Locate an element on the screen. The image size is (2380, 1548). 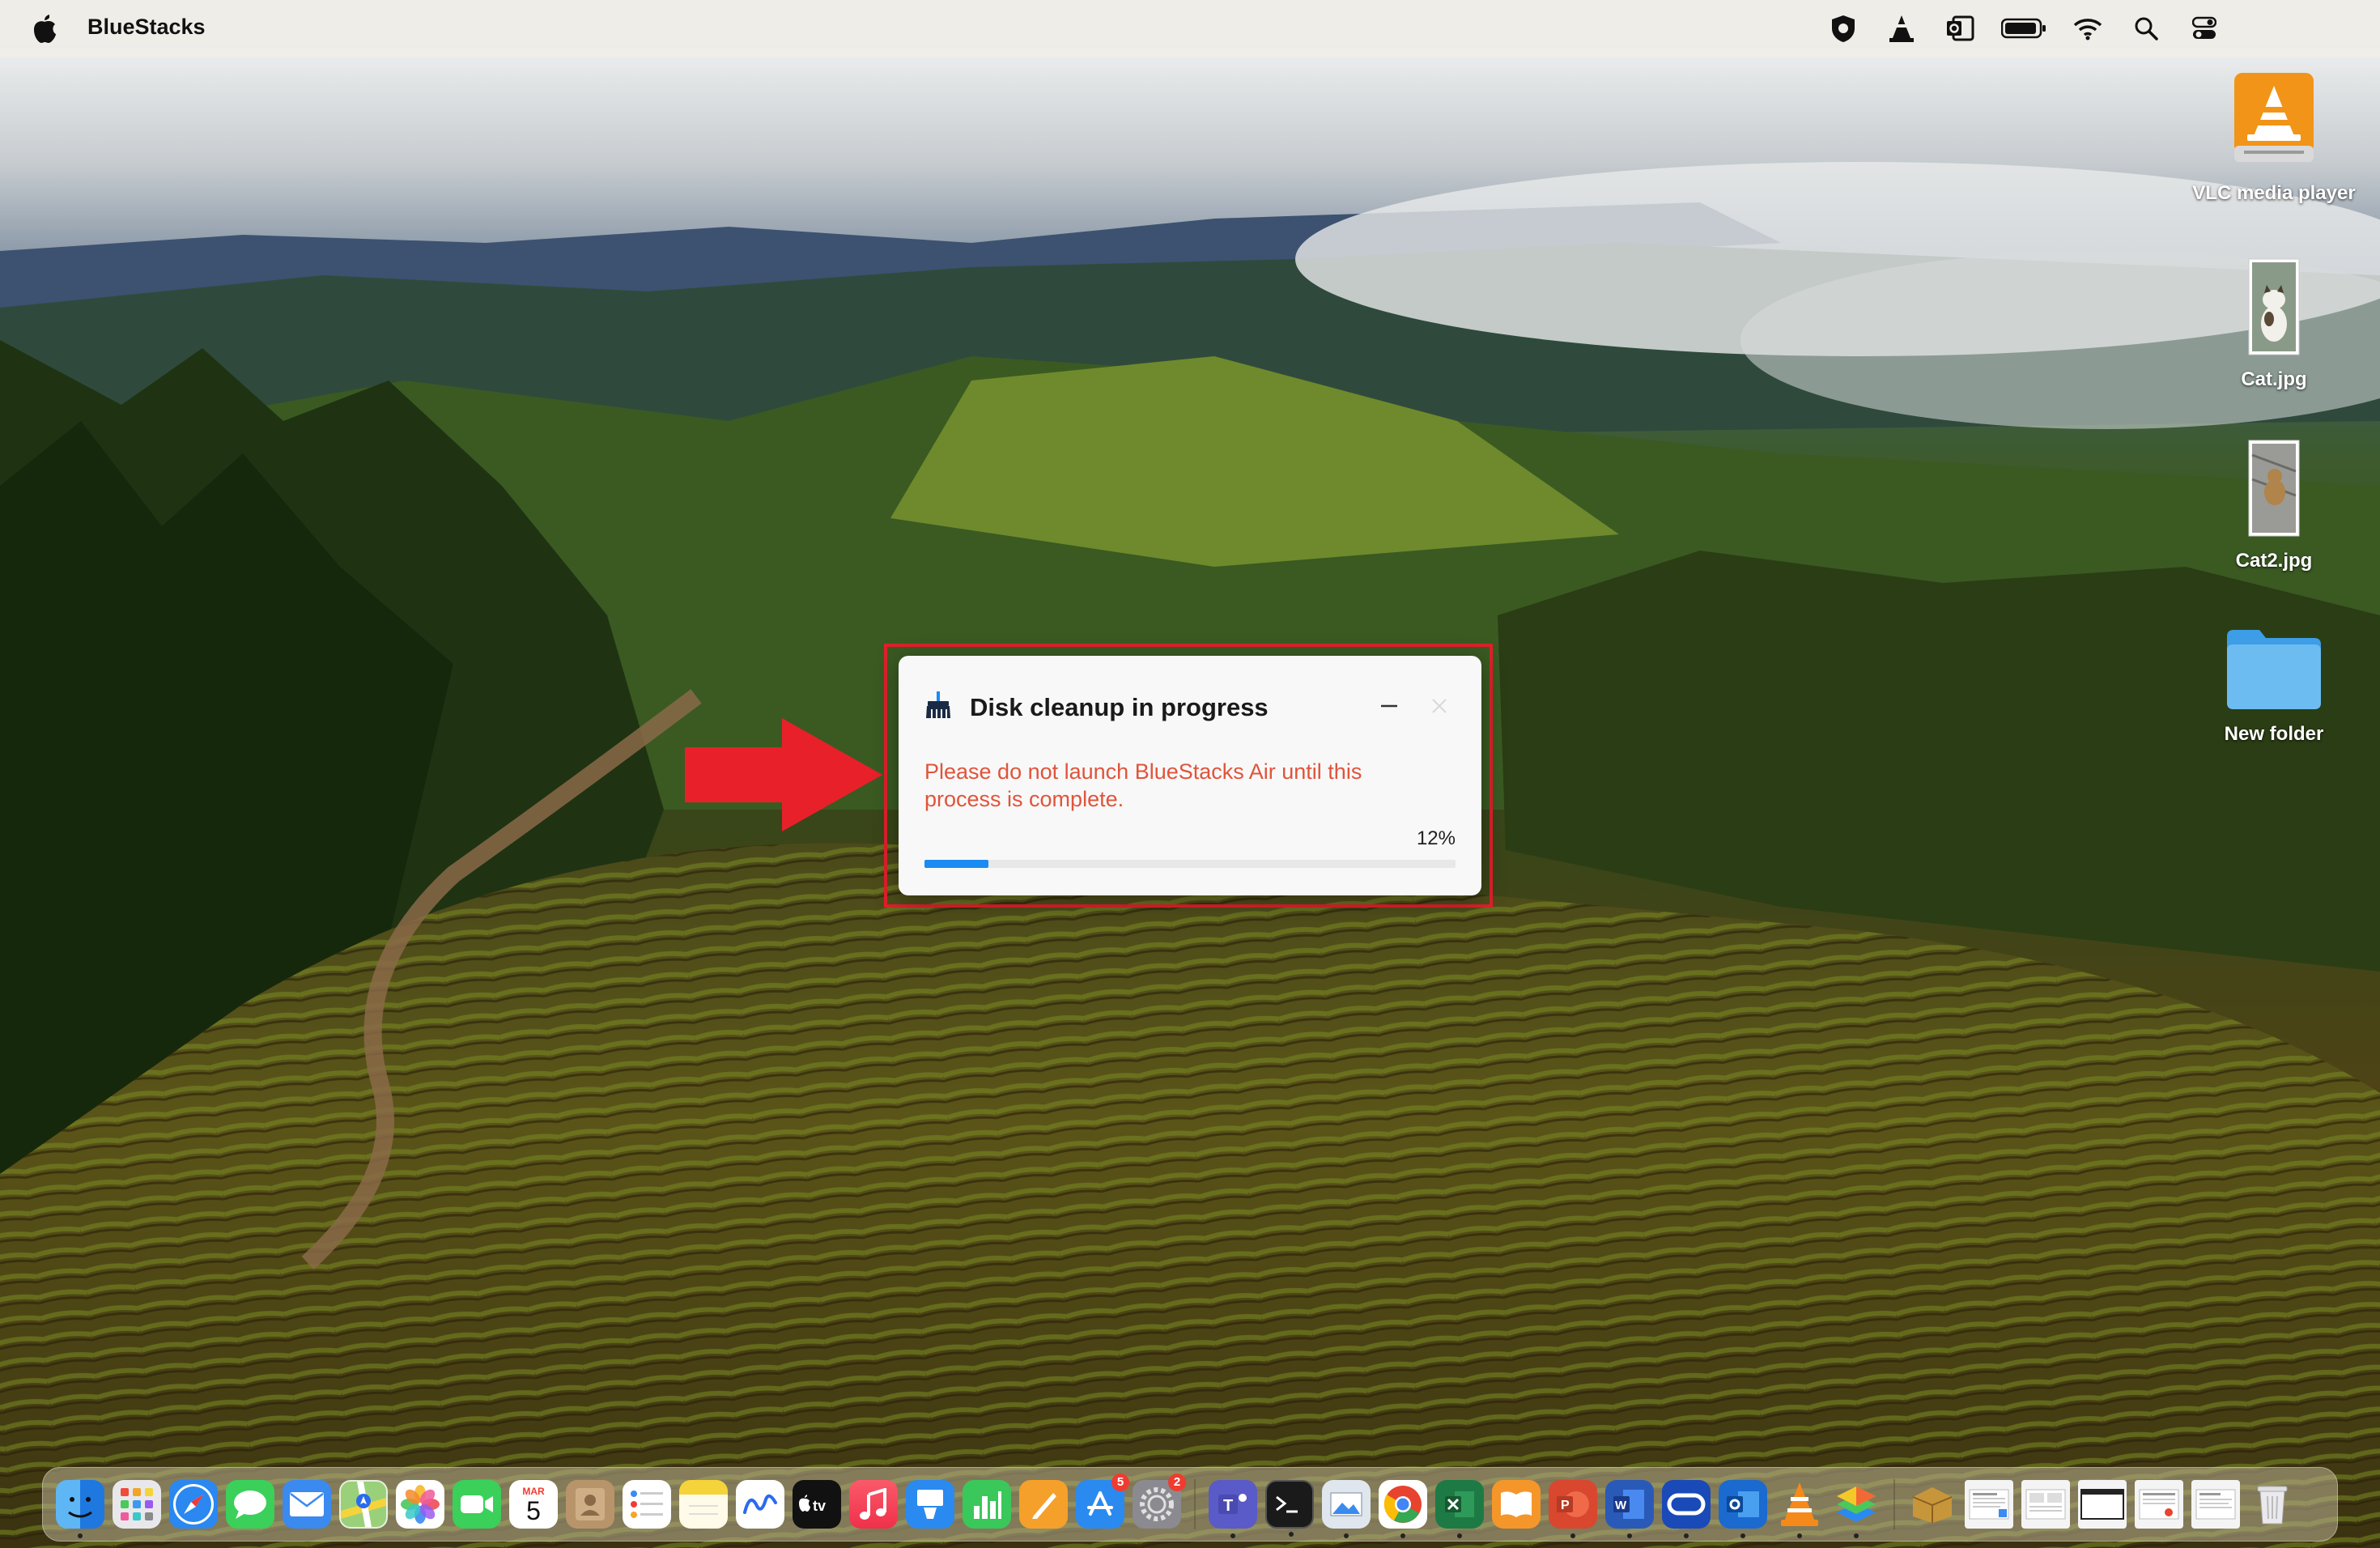
preview-photos-icon is located at coordinates (1346, 1504).